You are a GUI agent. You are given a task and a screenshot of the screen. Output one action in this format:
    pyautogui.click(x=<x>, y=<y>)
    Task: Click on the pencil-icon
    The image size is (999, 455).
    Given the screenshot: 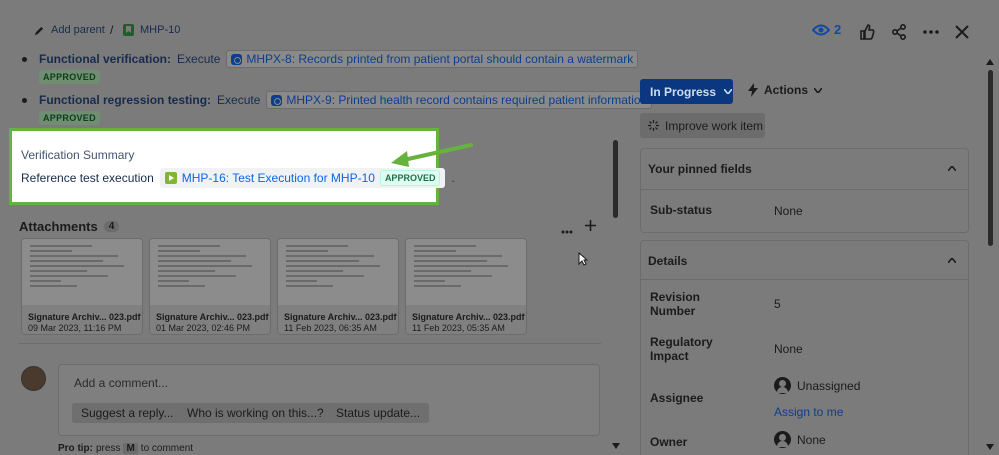 What is the action you would take?
    pyautogui.click(x=39, y=30)
    